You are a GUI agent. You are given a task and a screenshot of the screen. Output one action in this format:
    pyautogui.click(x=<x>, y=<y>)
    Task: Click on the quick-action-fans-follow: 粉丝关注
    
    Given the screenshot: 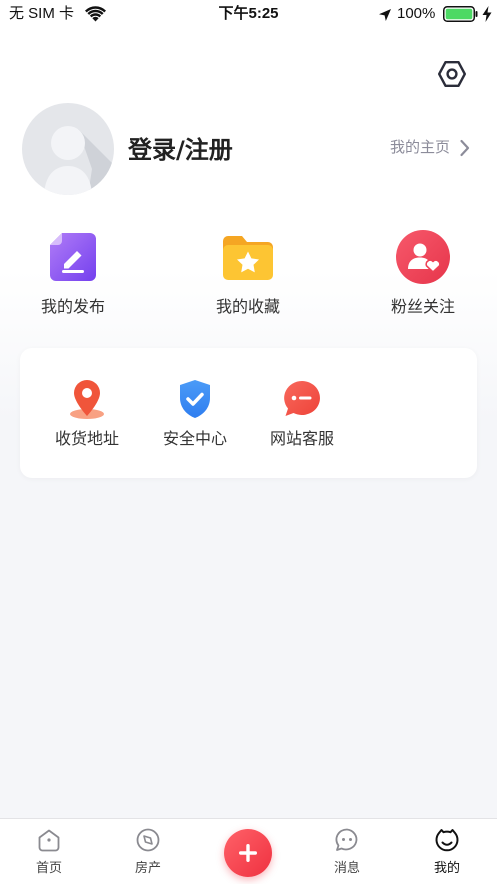 What is the action you would take?
    pyautogui.click(x=423, y=276)
    